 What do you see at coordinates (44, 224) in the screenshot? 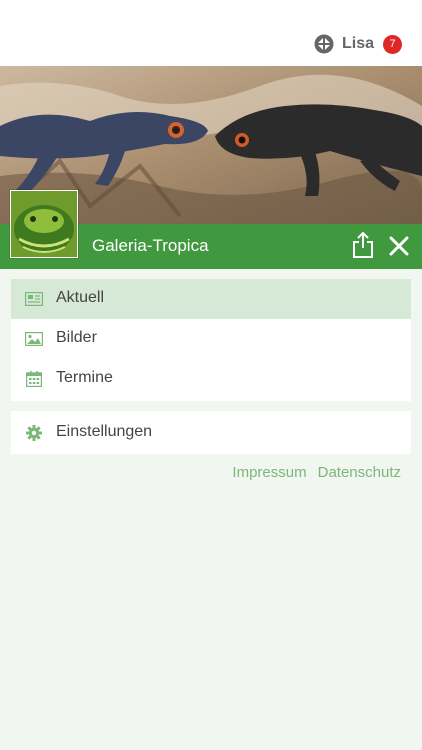
I see `shop-avatar` at bounding box center [44, 224].